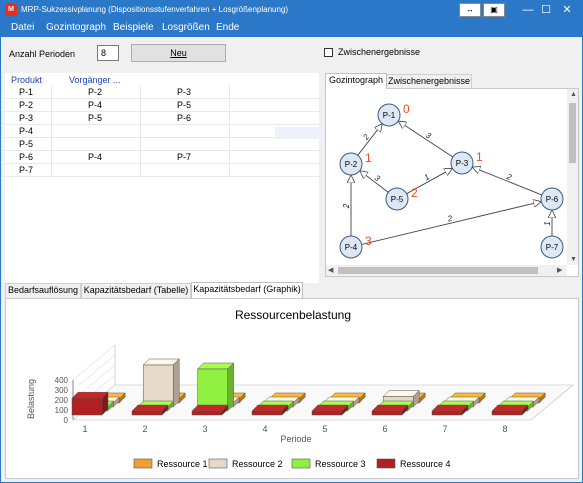 The height and width of the screenshot is (483, 583). I want to click on menu-datei: Datei, so click(22, 27).